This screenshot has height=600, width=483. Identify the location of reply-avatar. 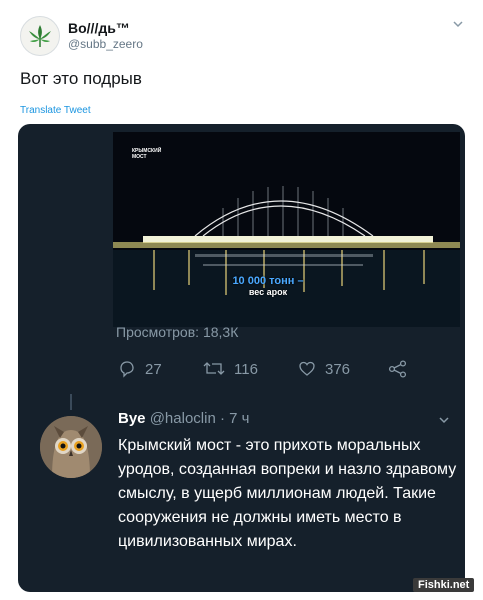
(71, 447).